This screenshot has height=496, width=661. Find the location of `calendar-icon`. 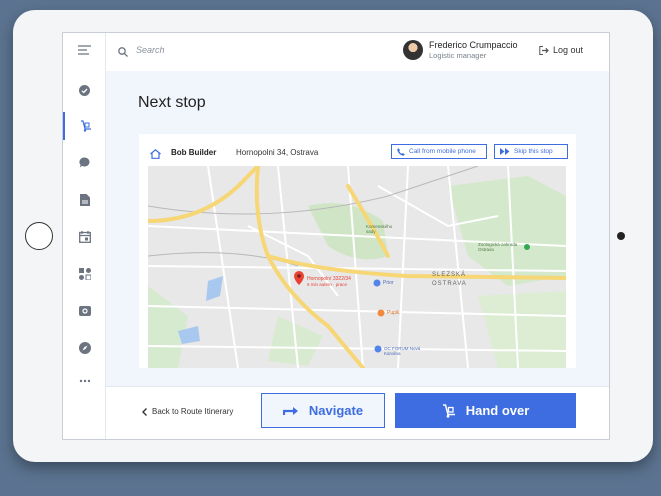

calendar-icon is located at coordinates (84, 237).